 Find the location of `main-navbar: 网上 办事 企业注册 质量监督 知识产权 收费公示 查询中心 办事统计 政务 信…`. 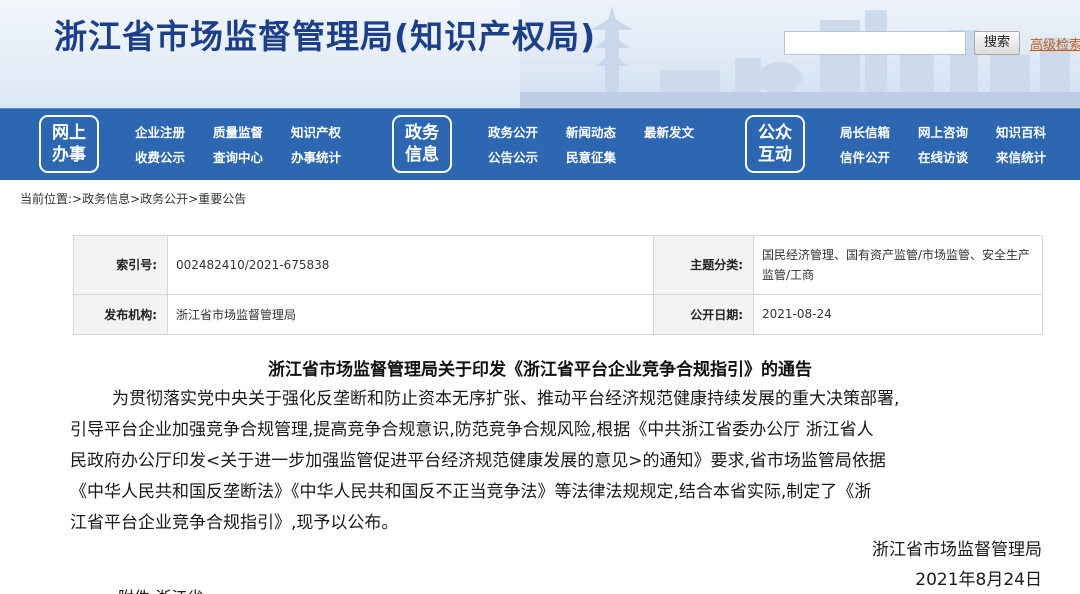

main-navbar: 网上 办事 企业注册 质量监督 知识产权 收费公示 查询中心 办事统计 政务 信… is located at coordinates (540, 144).